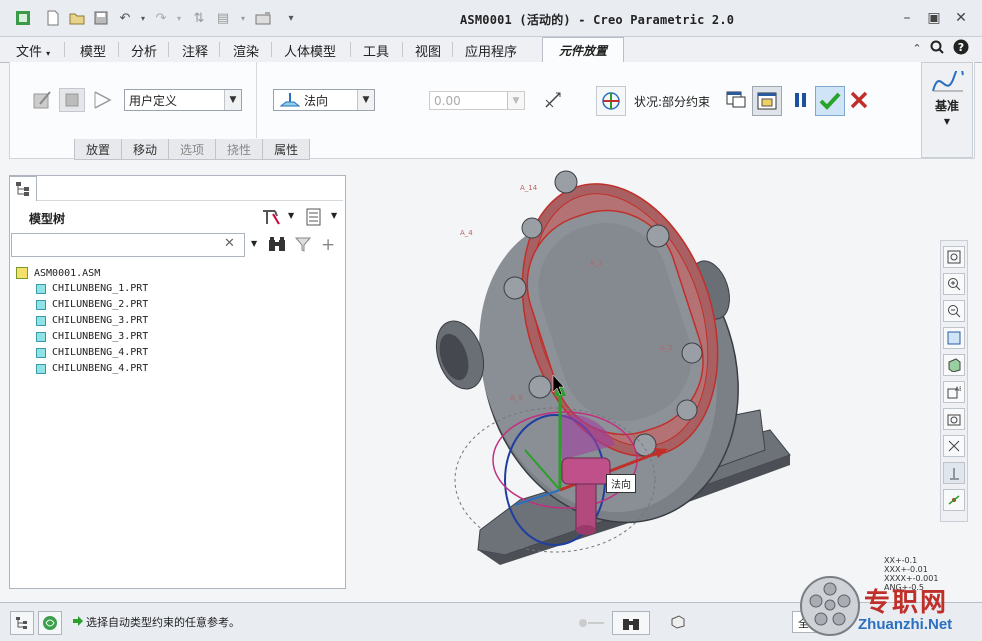  I want to click on menu-analysis: 分析, so click(144, 50).